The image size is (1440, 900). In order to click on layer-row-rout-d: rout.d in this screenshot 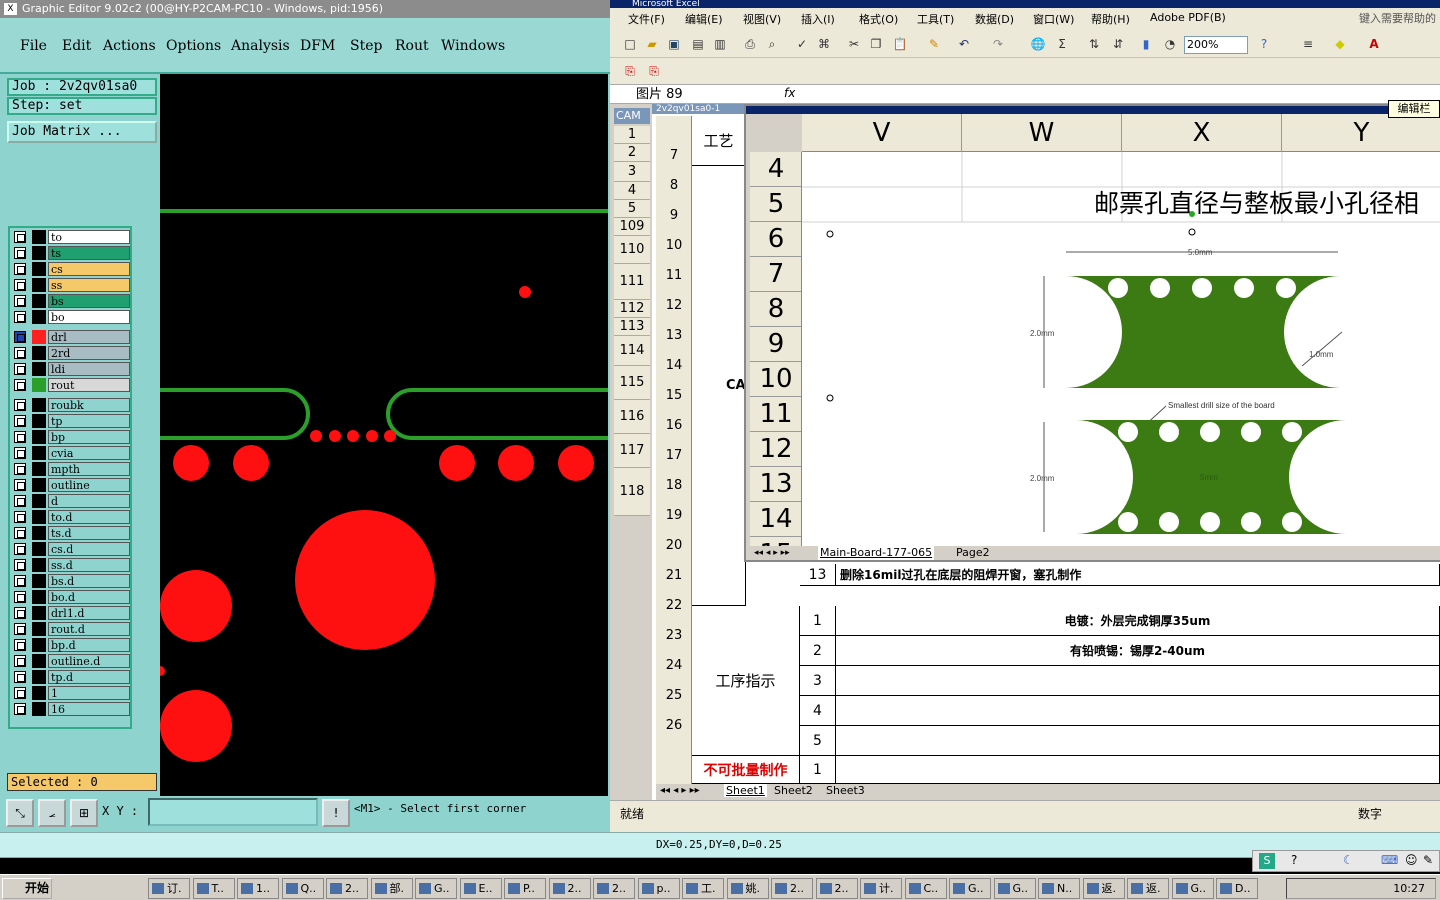, I will do `click(71, 629)`.